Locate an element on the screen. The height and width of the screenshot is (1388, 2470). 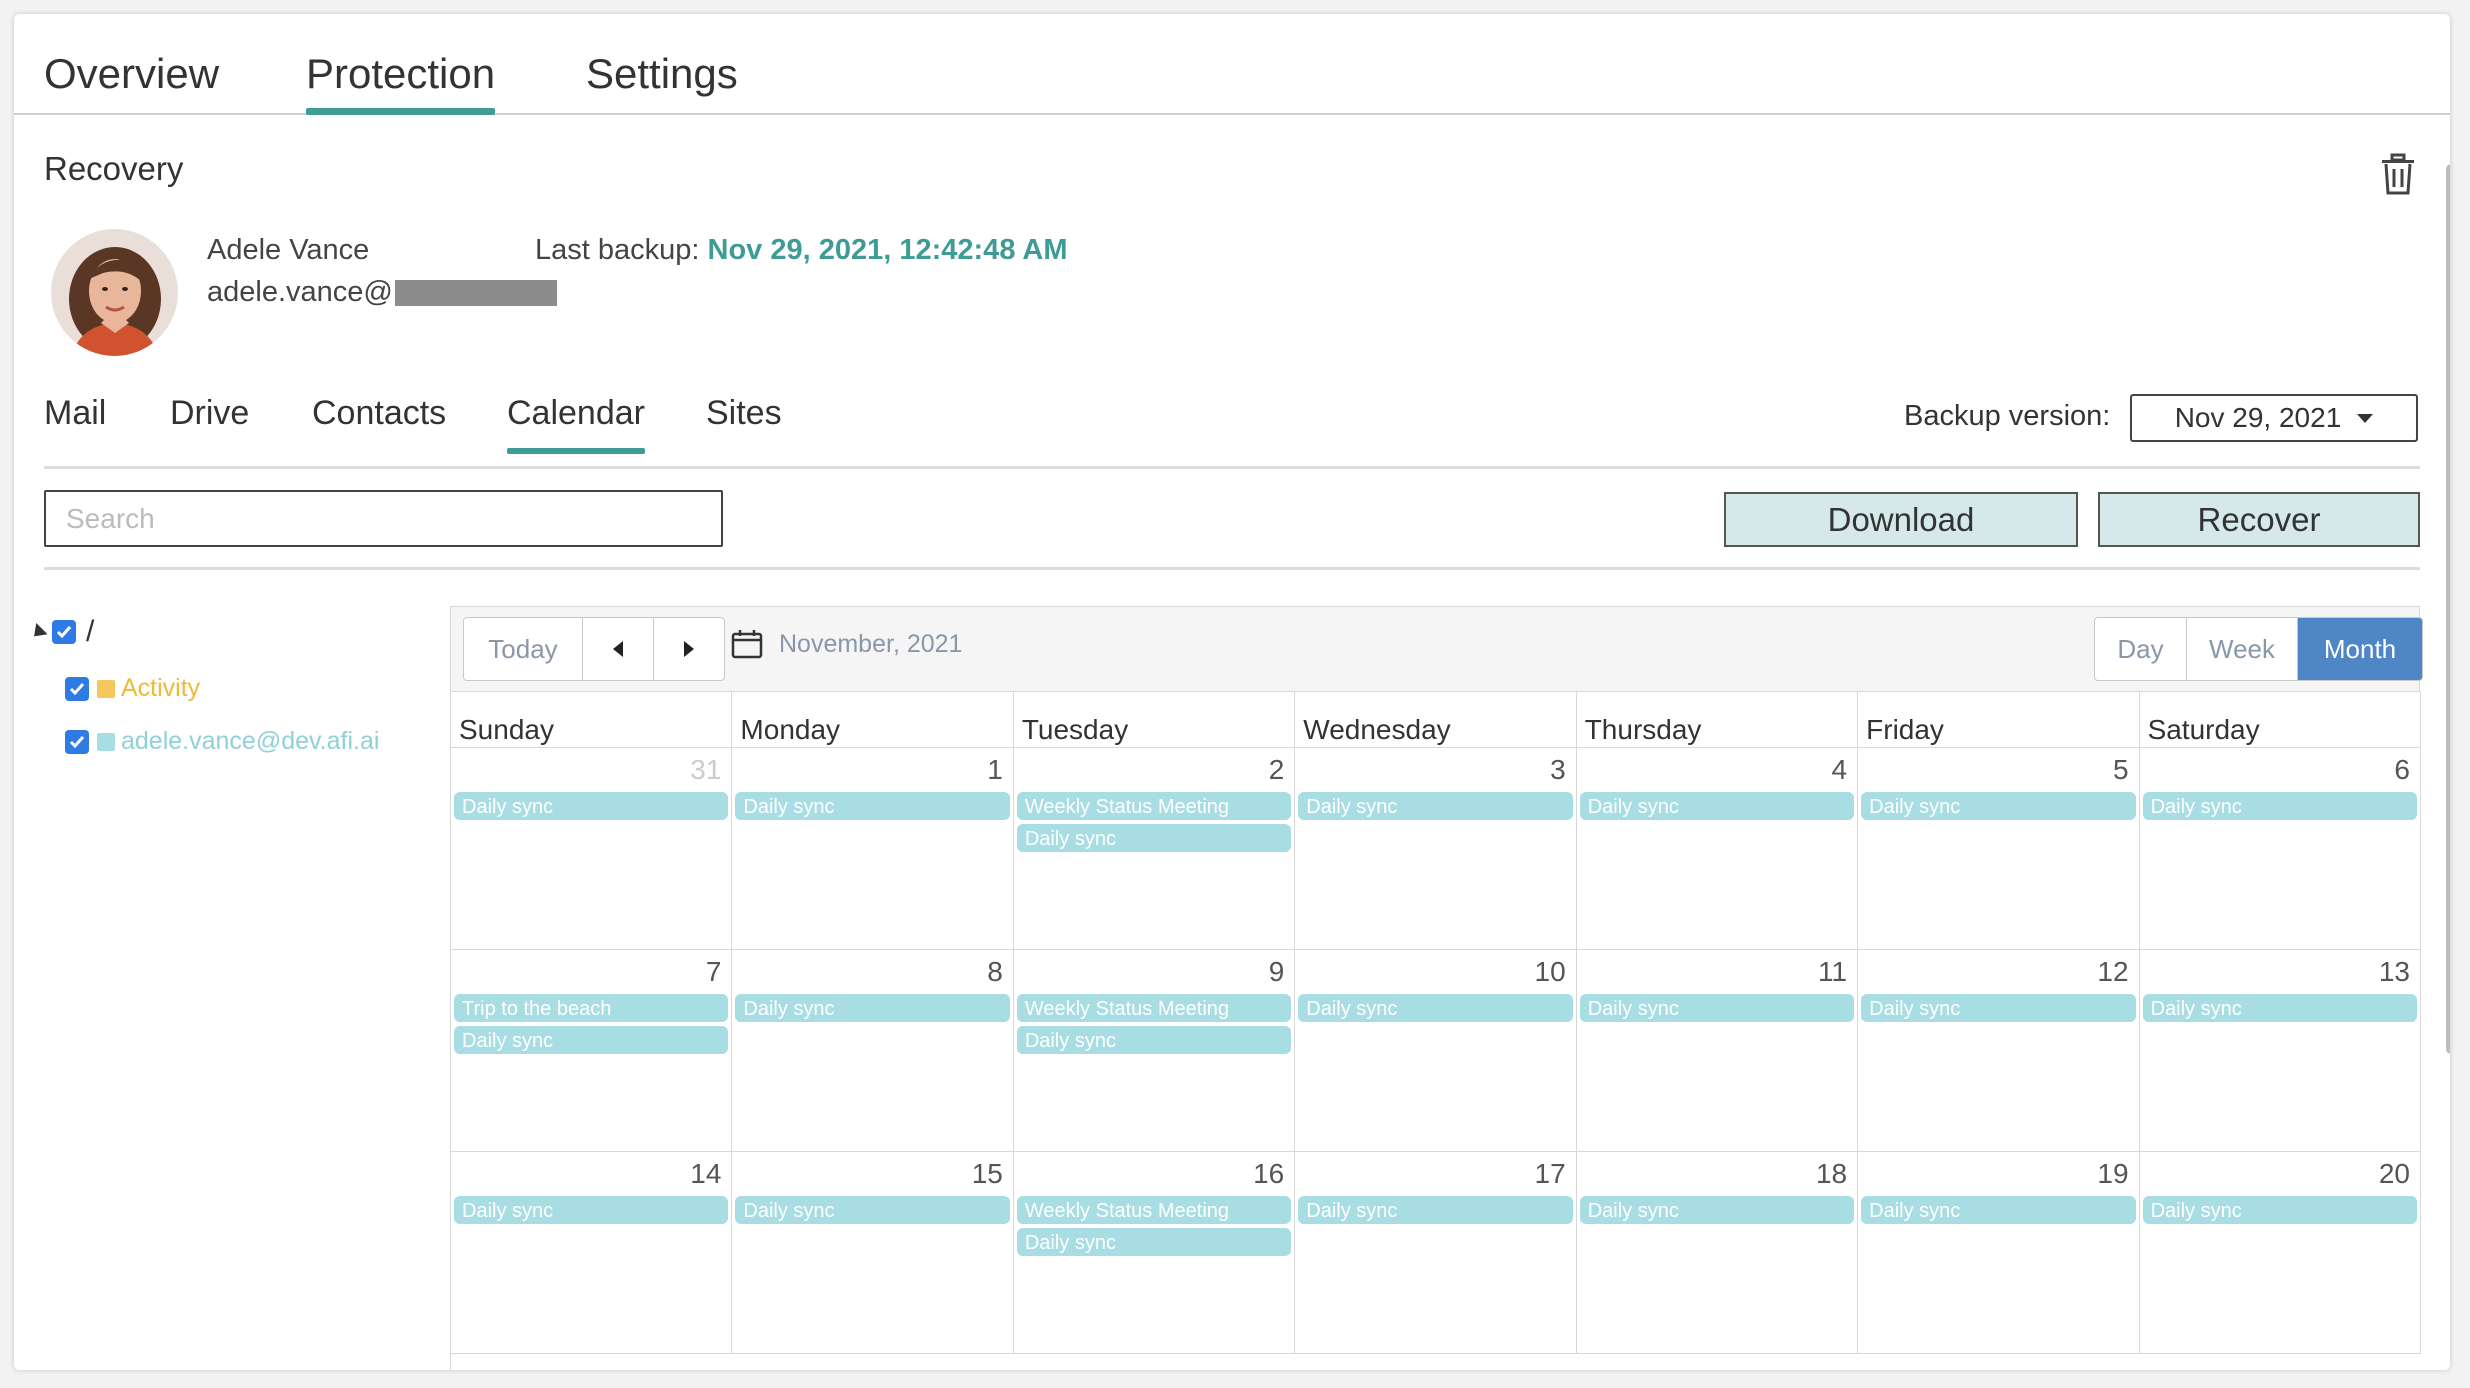
day-cell: 4 Daily sync is located at coordinates (1717, 849).